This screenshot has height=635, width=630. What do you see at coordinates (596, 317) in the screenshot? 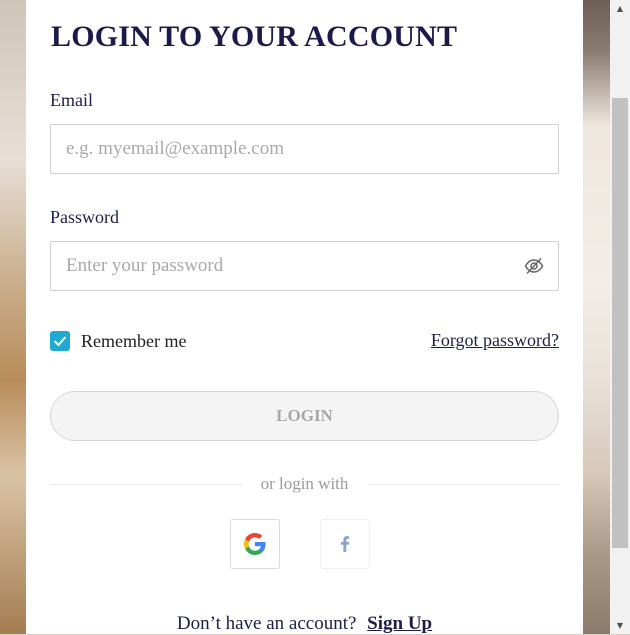
I see `background-photo-right` at bounding box center [596, 317].